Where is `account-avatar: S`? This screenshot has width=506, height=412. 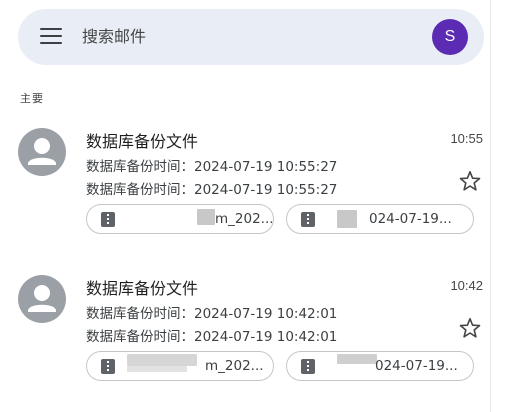
account-avatar: S is located at coordinates (450, 37).